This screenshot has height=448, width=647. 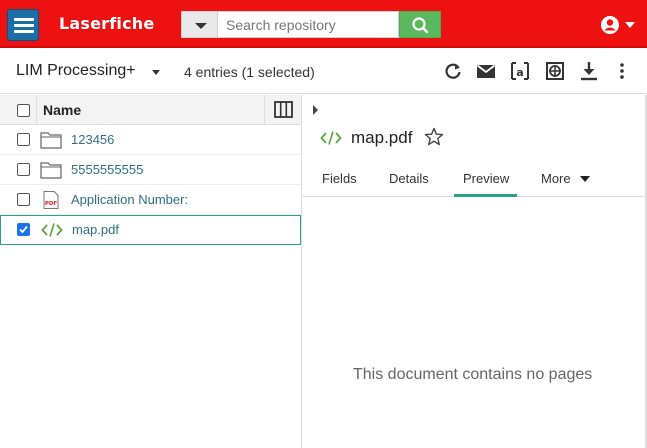 What do you see at coordinates (315, 110) in the screenshot?
I see `collapse-panel-icon` at bounding box center [315, 110].